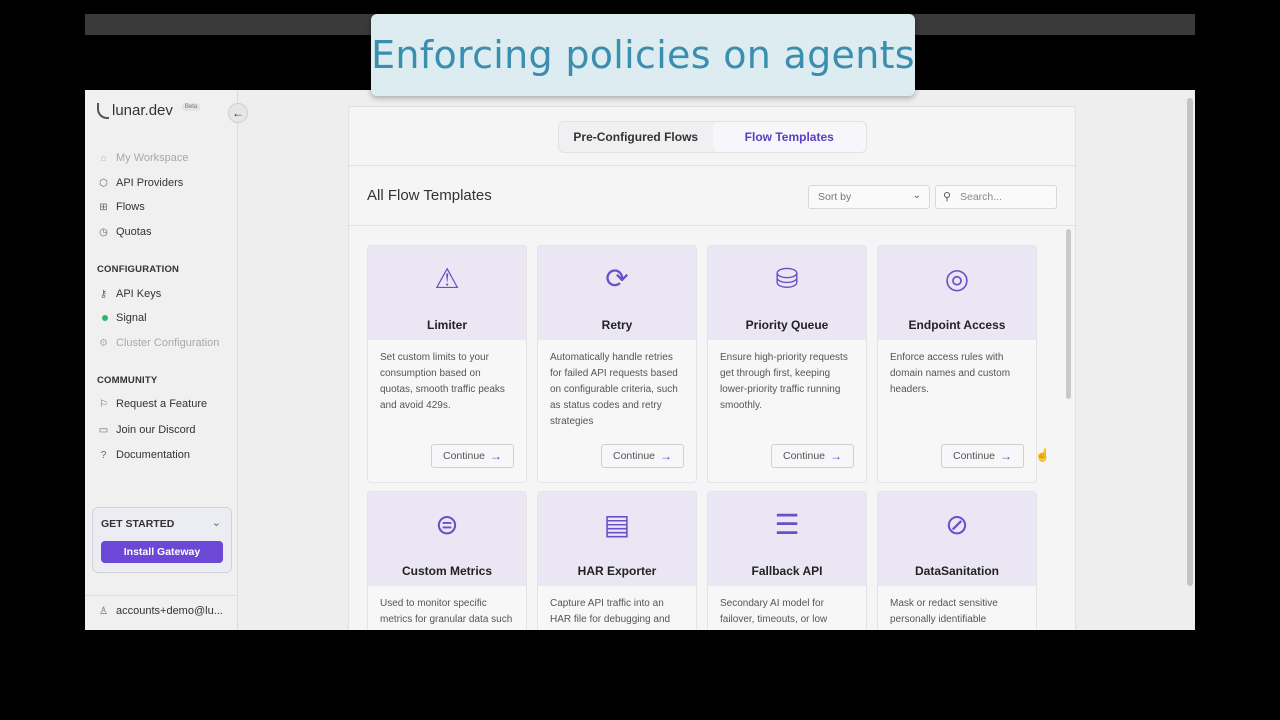 The height and width of the screenshot is (720, 1280). I want to click on sidebar-item-label: Documentation, so click(153, 455).